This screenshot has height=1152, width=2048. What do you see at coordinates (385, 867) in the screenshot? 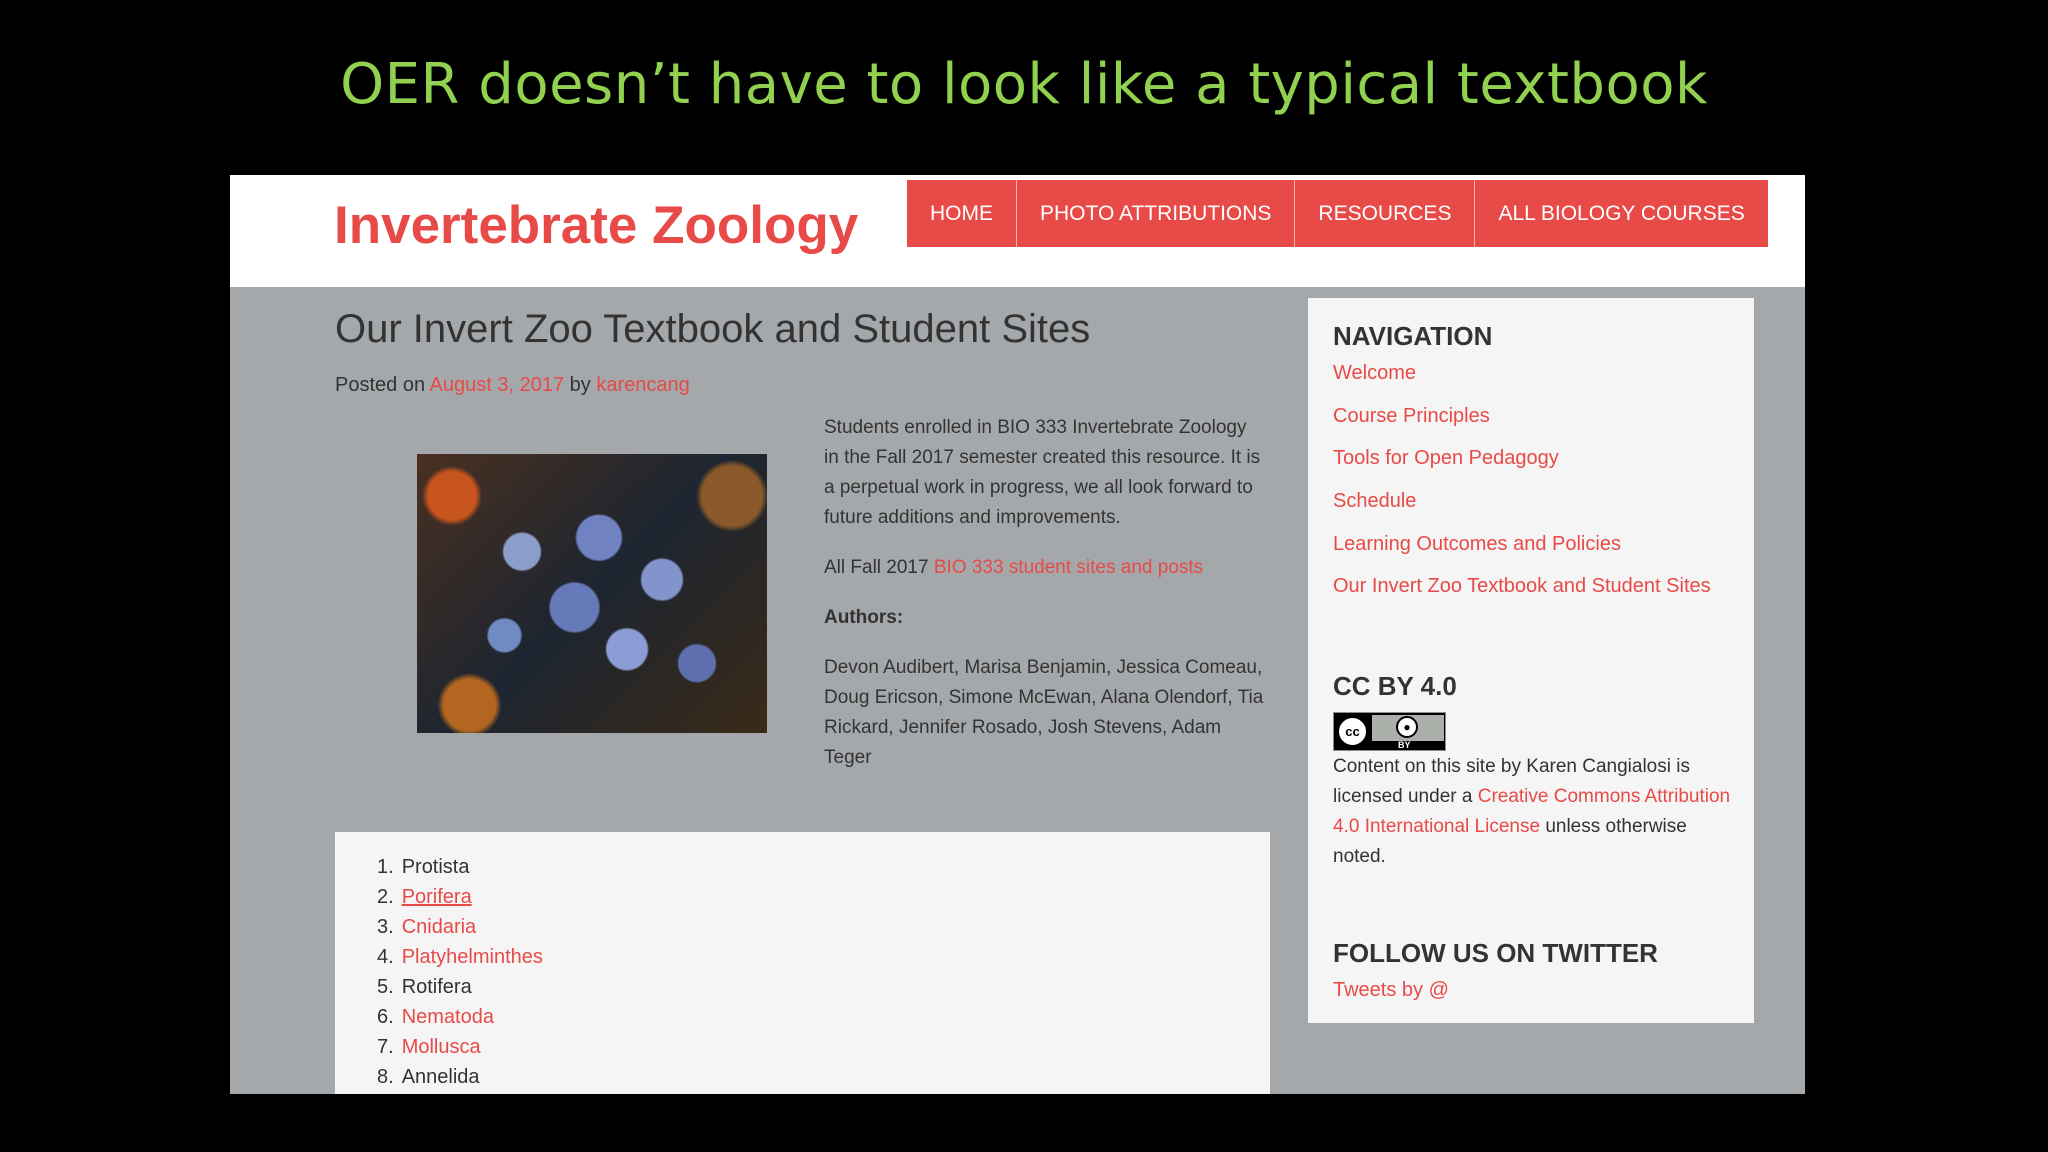
I see `list-number: 1.` at bounding box center [385, 867].